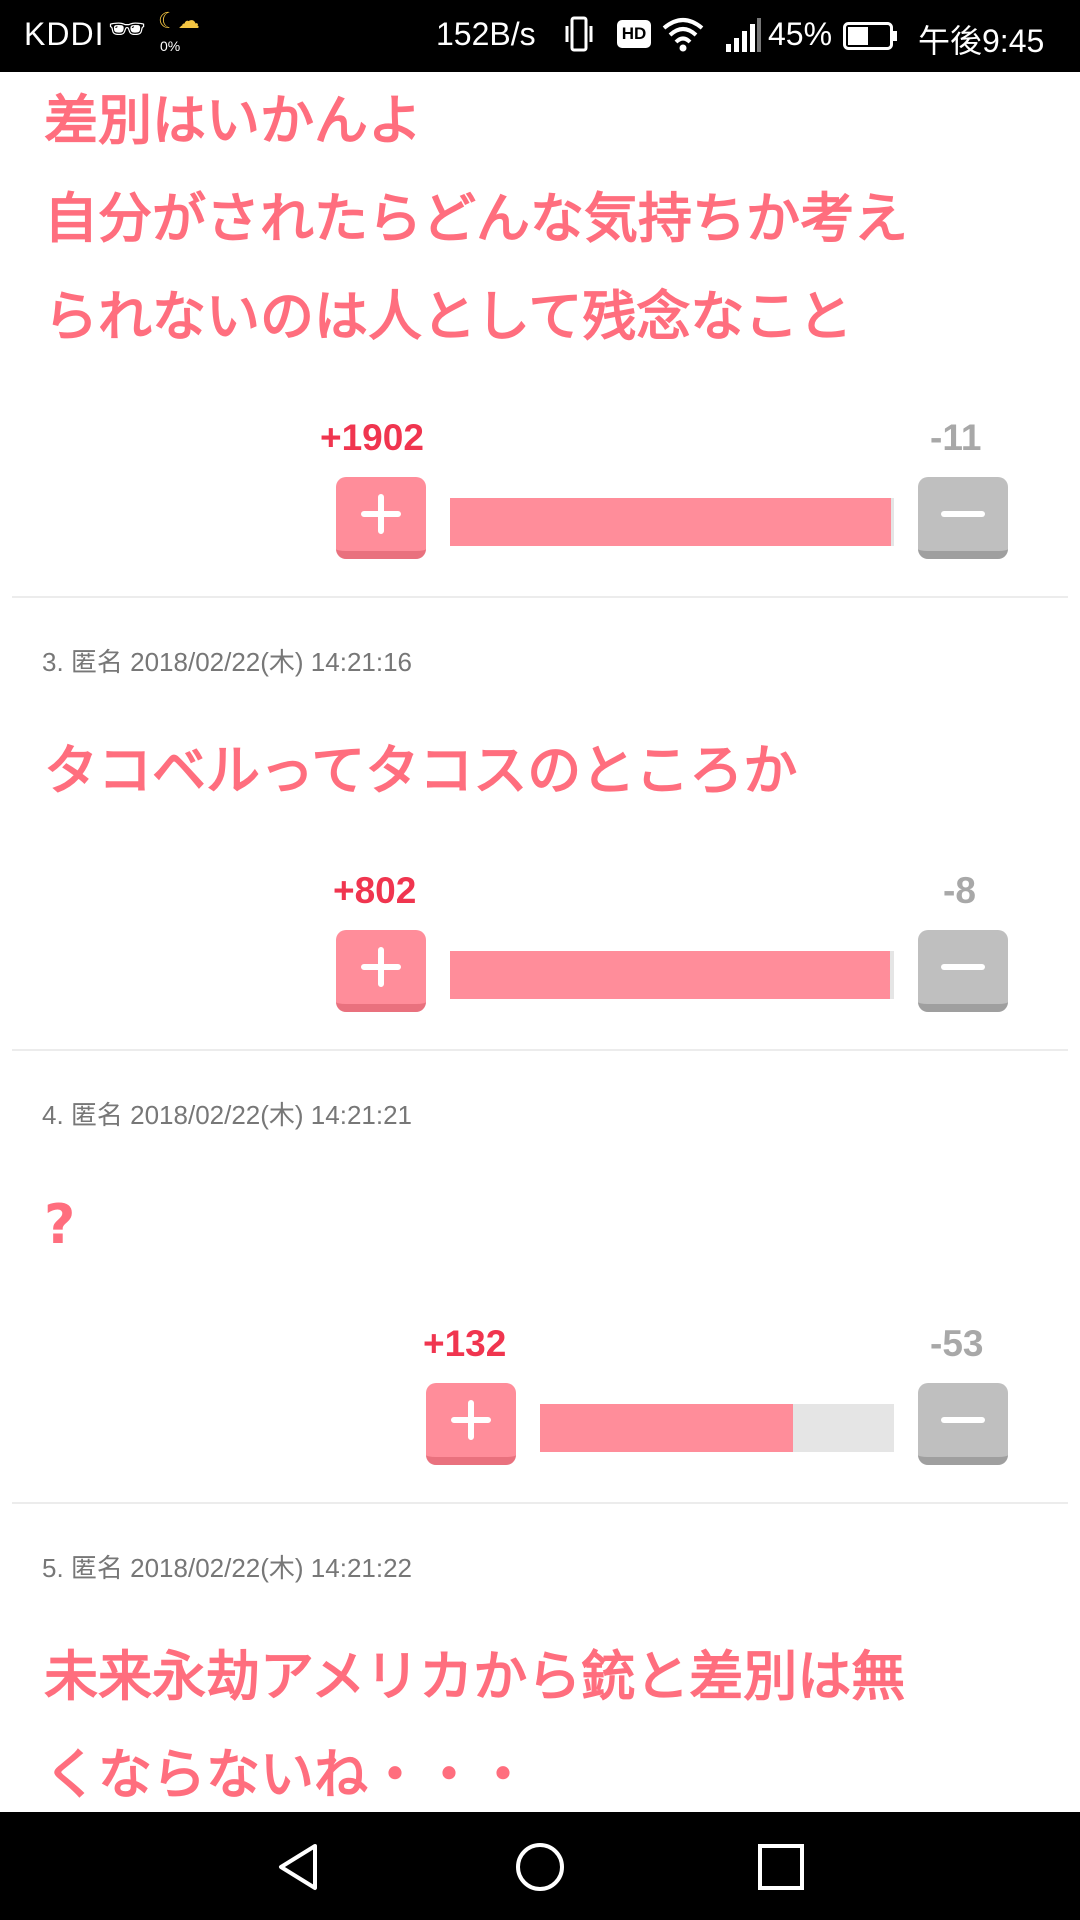 This screenshot has height=1920, width=1080. Describe the element at coordinates (60, 1224) in the screenshot. I see `comment-line: ?` at that location.